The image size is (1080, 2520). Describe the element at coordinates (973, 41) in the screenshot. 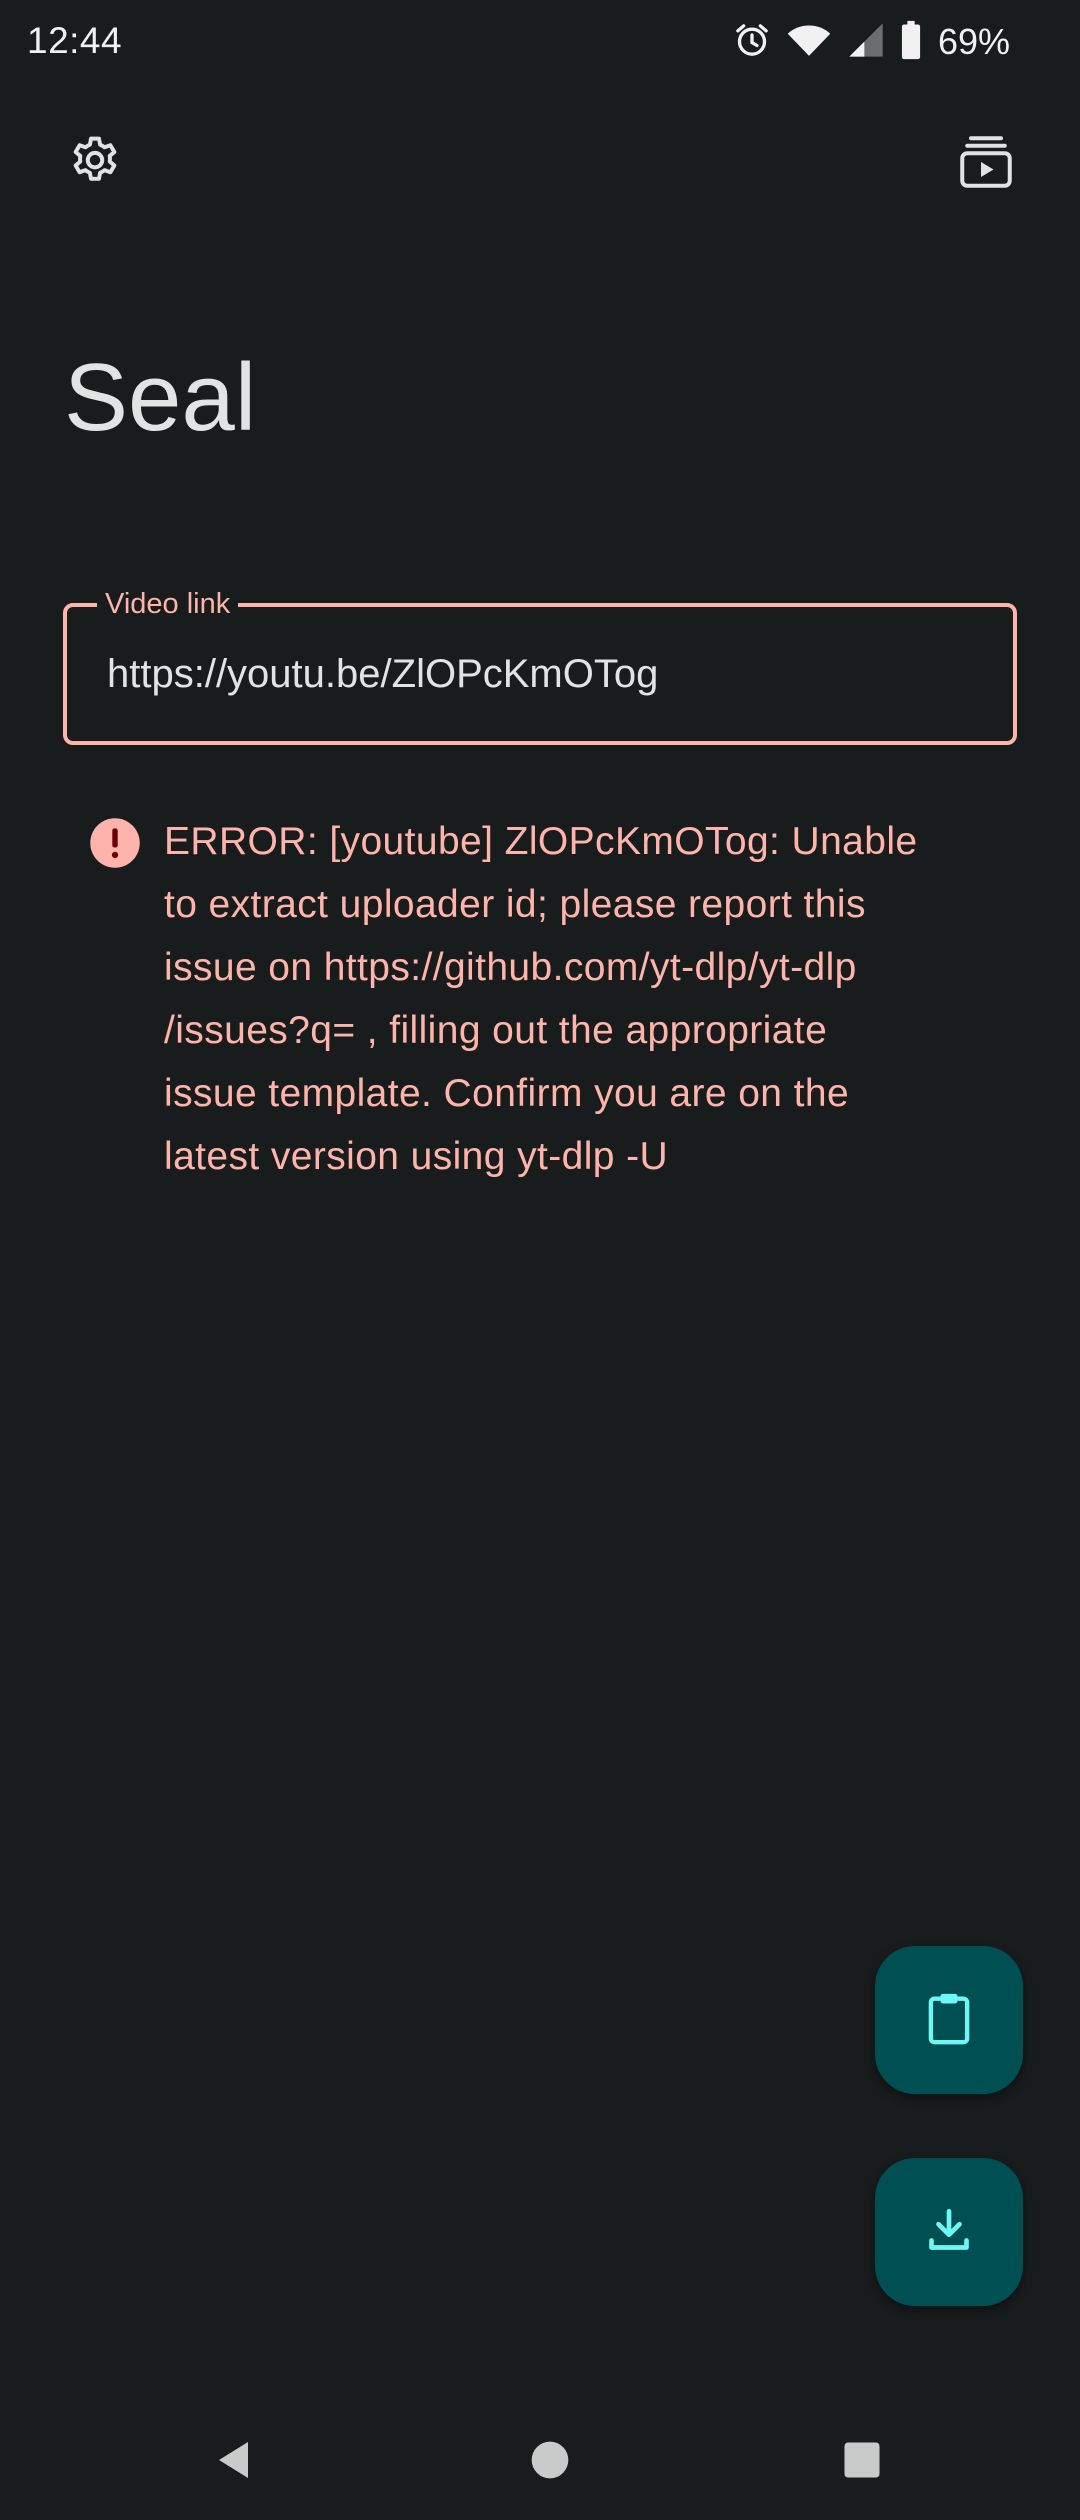

I see `battery-percent: 69%` at that location.